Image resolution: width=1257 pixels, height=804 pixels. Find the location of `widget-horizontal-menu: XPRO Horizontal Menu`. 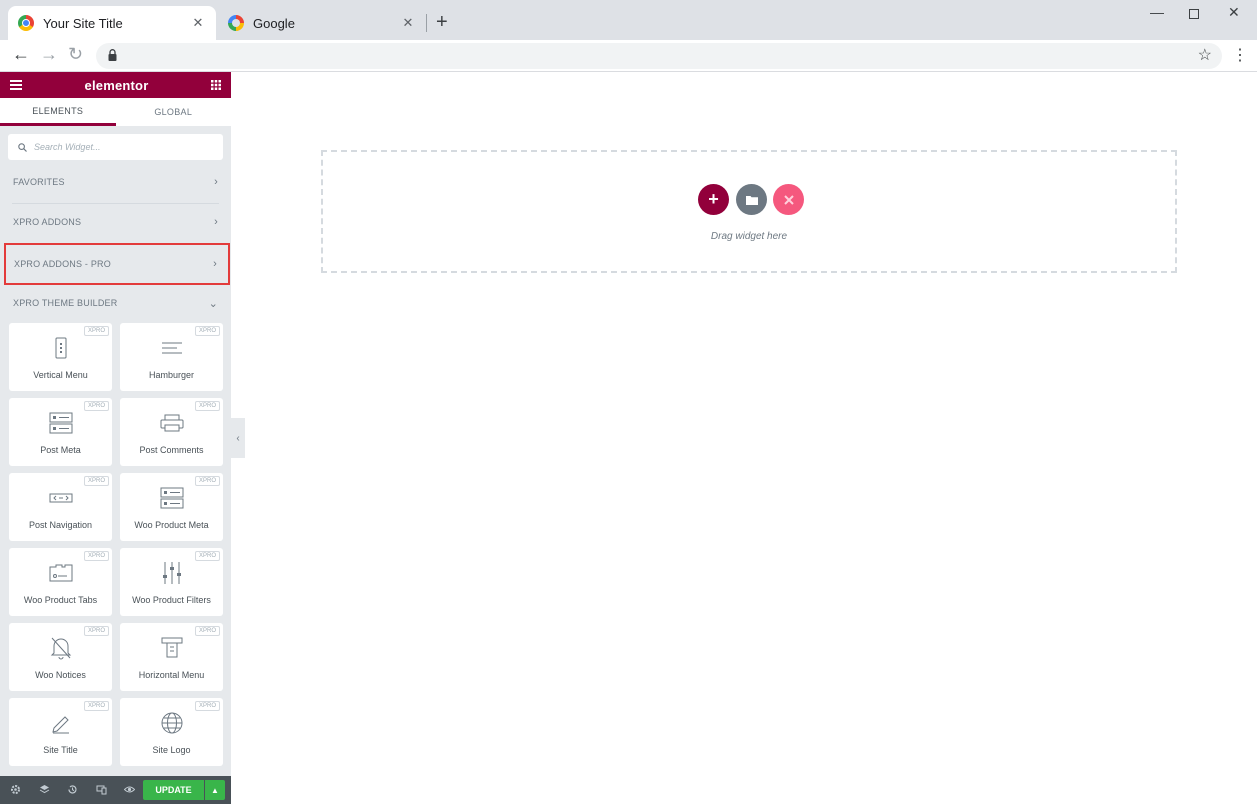

widget-horizontal-menu: XPRO Horizontal Menu is located at coordinates (171, 657).